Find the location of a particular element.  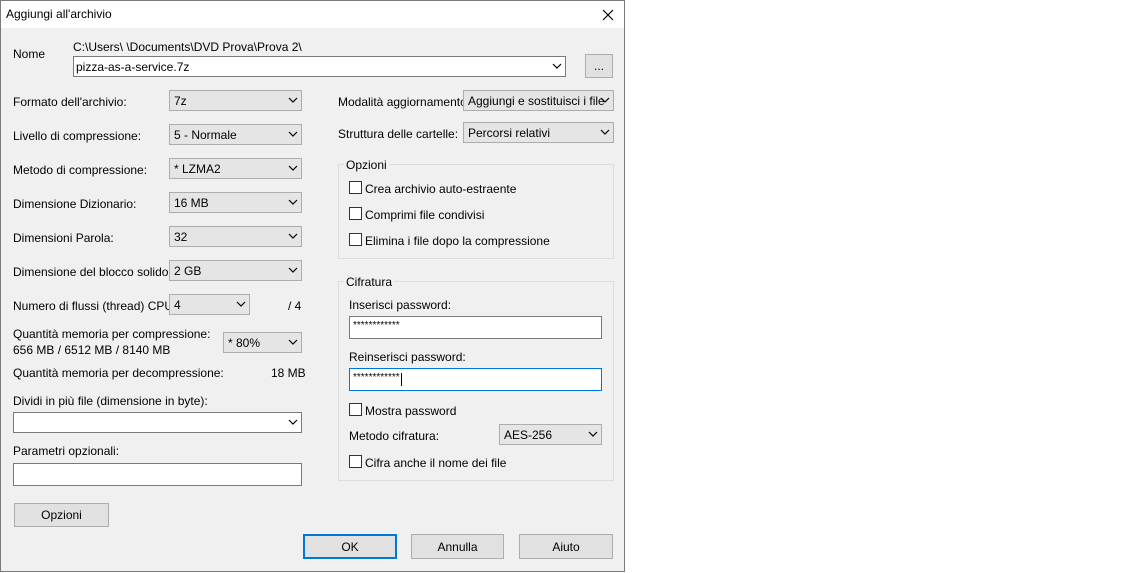

archive-name-value: pizza-as-a-service.7z is located at coordinates (133, 67).